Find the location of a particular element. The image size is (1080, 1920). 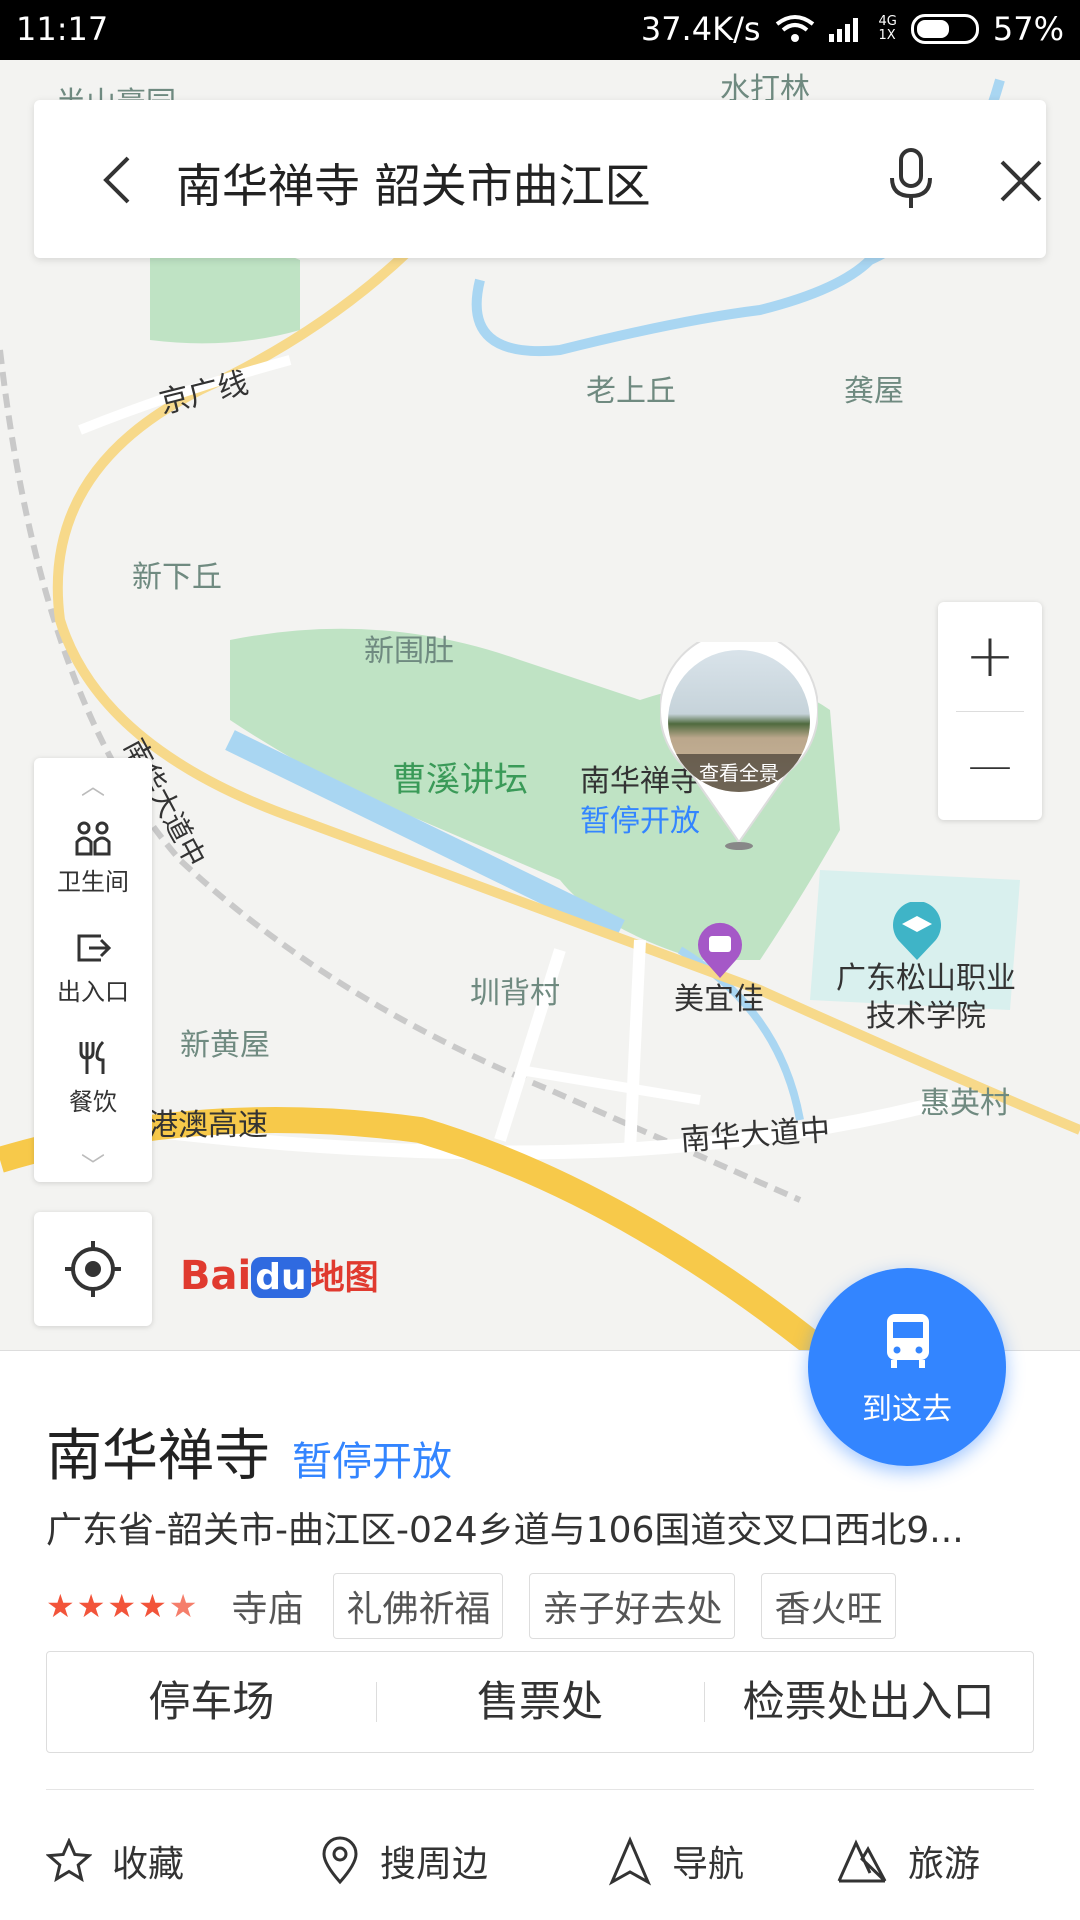

map-label-xinhuangwu: 新黄屋 is located at coordinates (225, 1045).